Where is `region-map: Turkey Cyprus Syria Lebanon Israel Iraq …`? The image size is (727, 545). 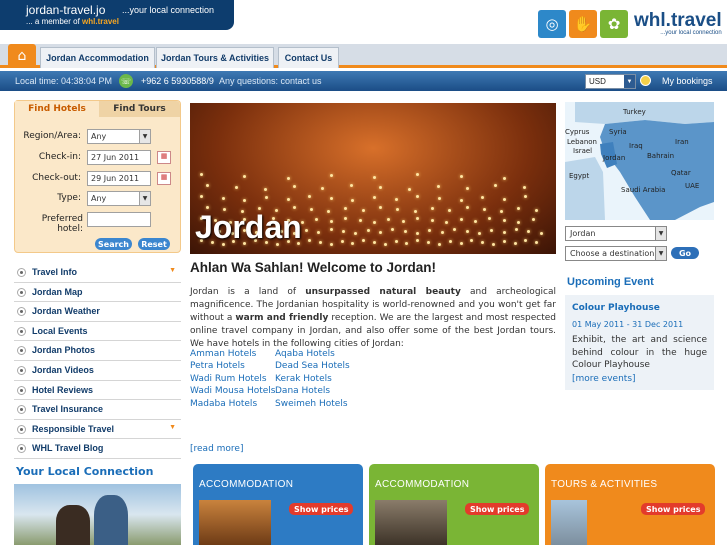
region-map: Turkey Cyprus Syria Lebanon Israel Iraq … is located at coordinates (639, 161).